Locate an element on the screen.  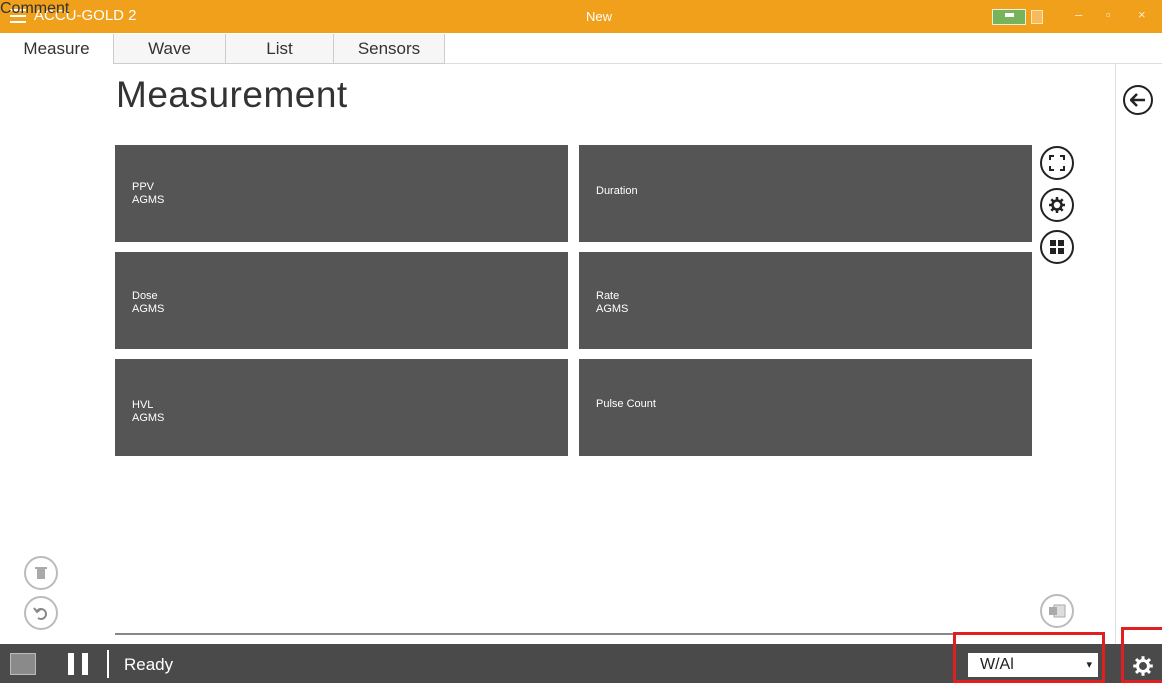
status-bar: Ready W/Al ▾ is located at coordinates (581, 655).